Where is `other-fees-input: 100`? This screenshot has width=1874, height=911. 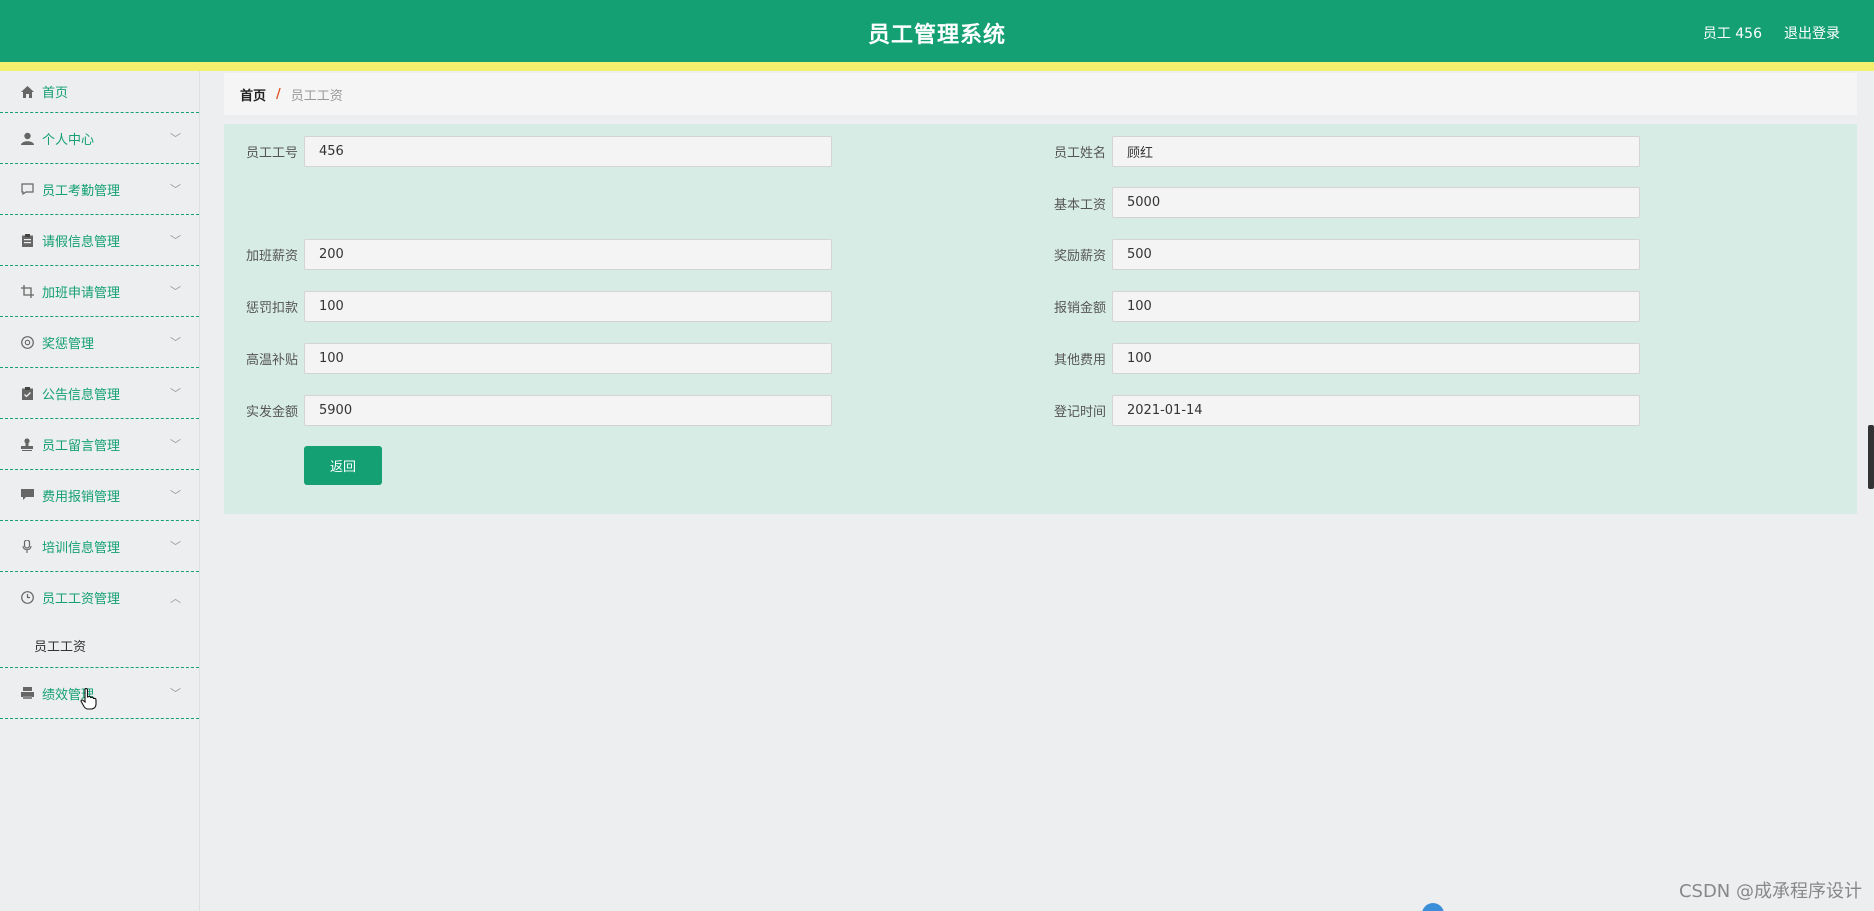
other-fees-input: 100 is located at coordinates (1376, 358).